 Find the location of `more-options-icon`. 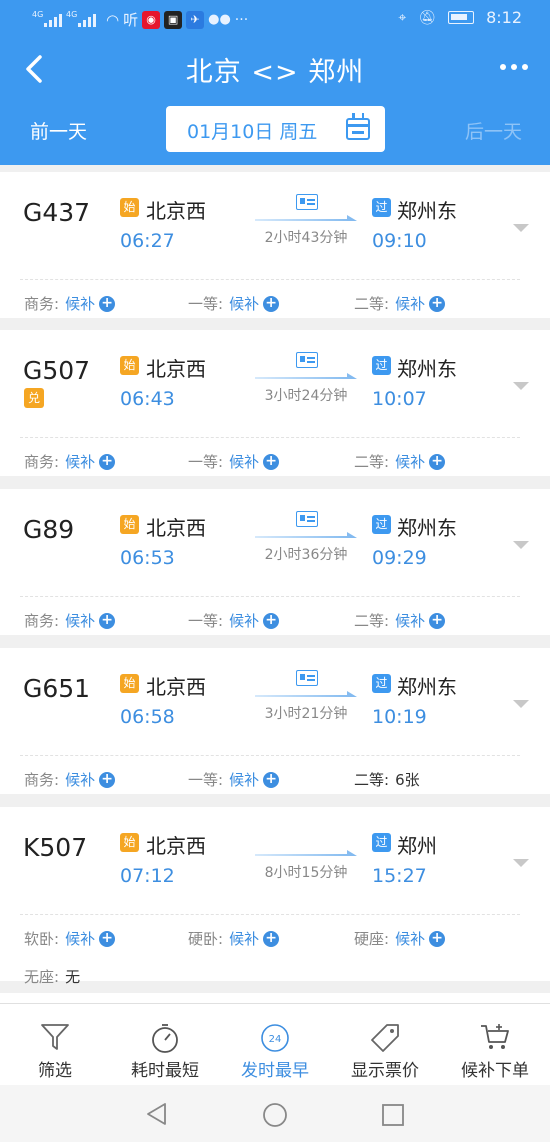

more-options-icon is located at coordinates (514, 67).